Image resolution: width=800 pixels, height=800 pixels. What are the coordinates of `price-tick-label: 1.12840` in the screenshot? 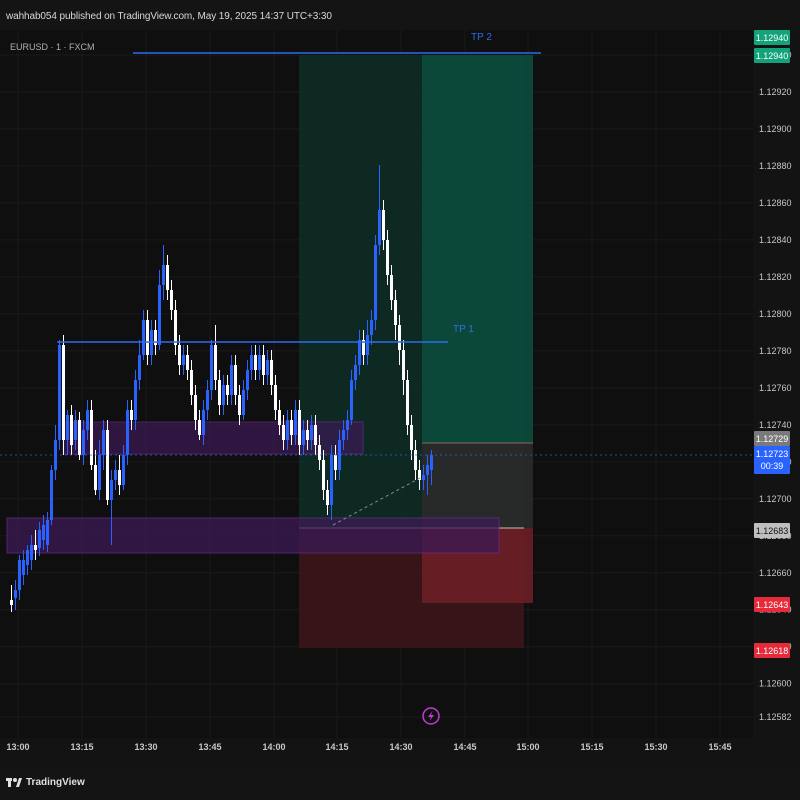 It's located at (775, 240).